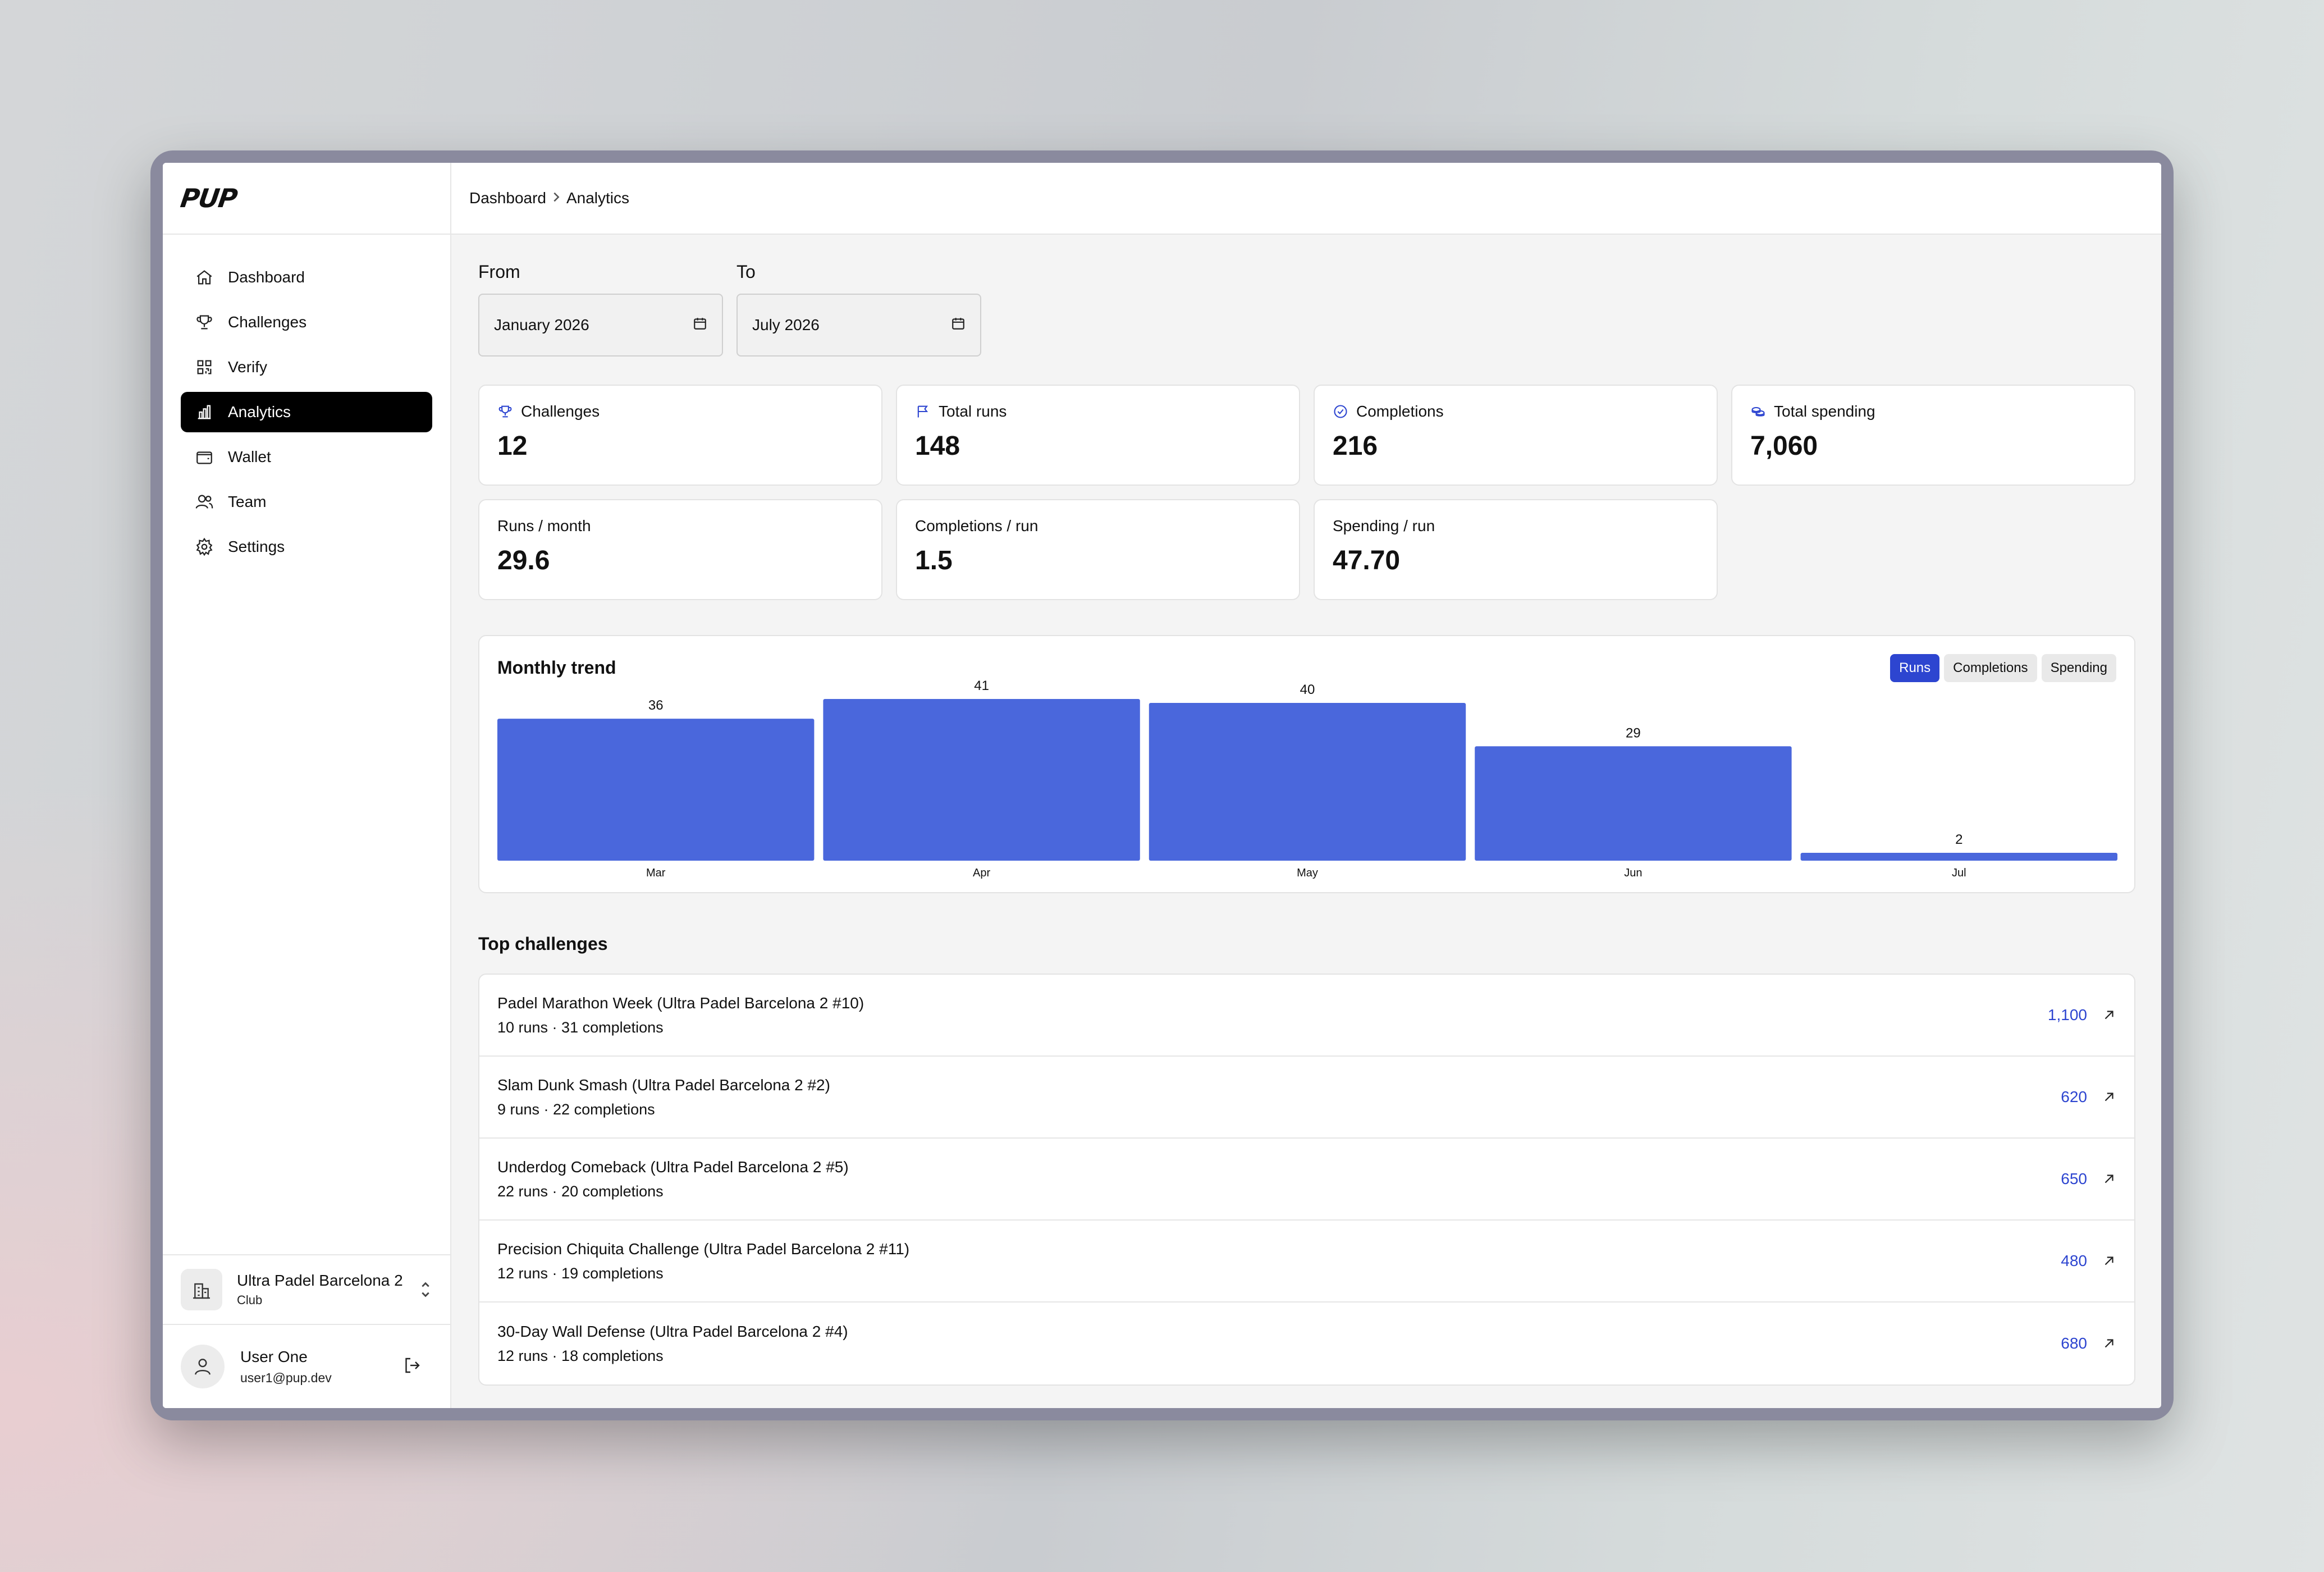  I want to click on club-type: Club, so click(250, 1300).